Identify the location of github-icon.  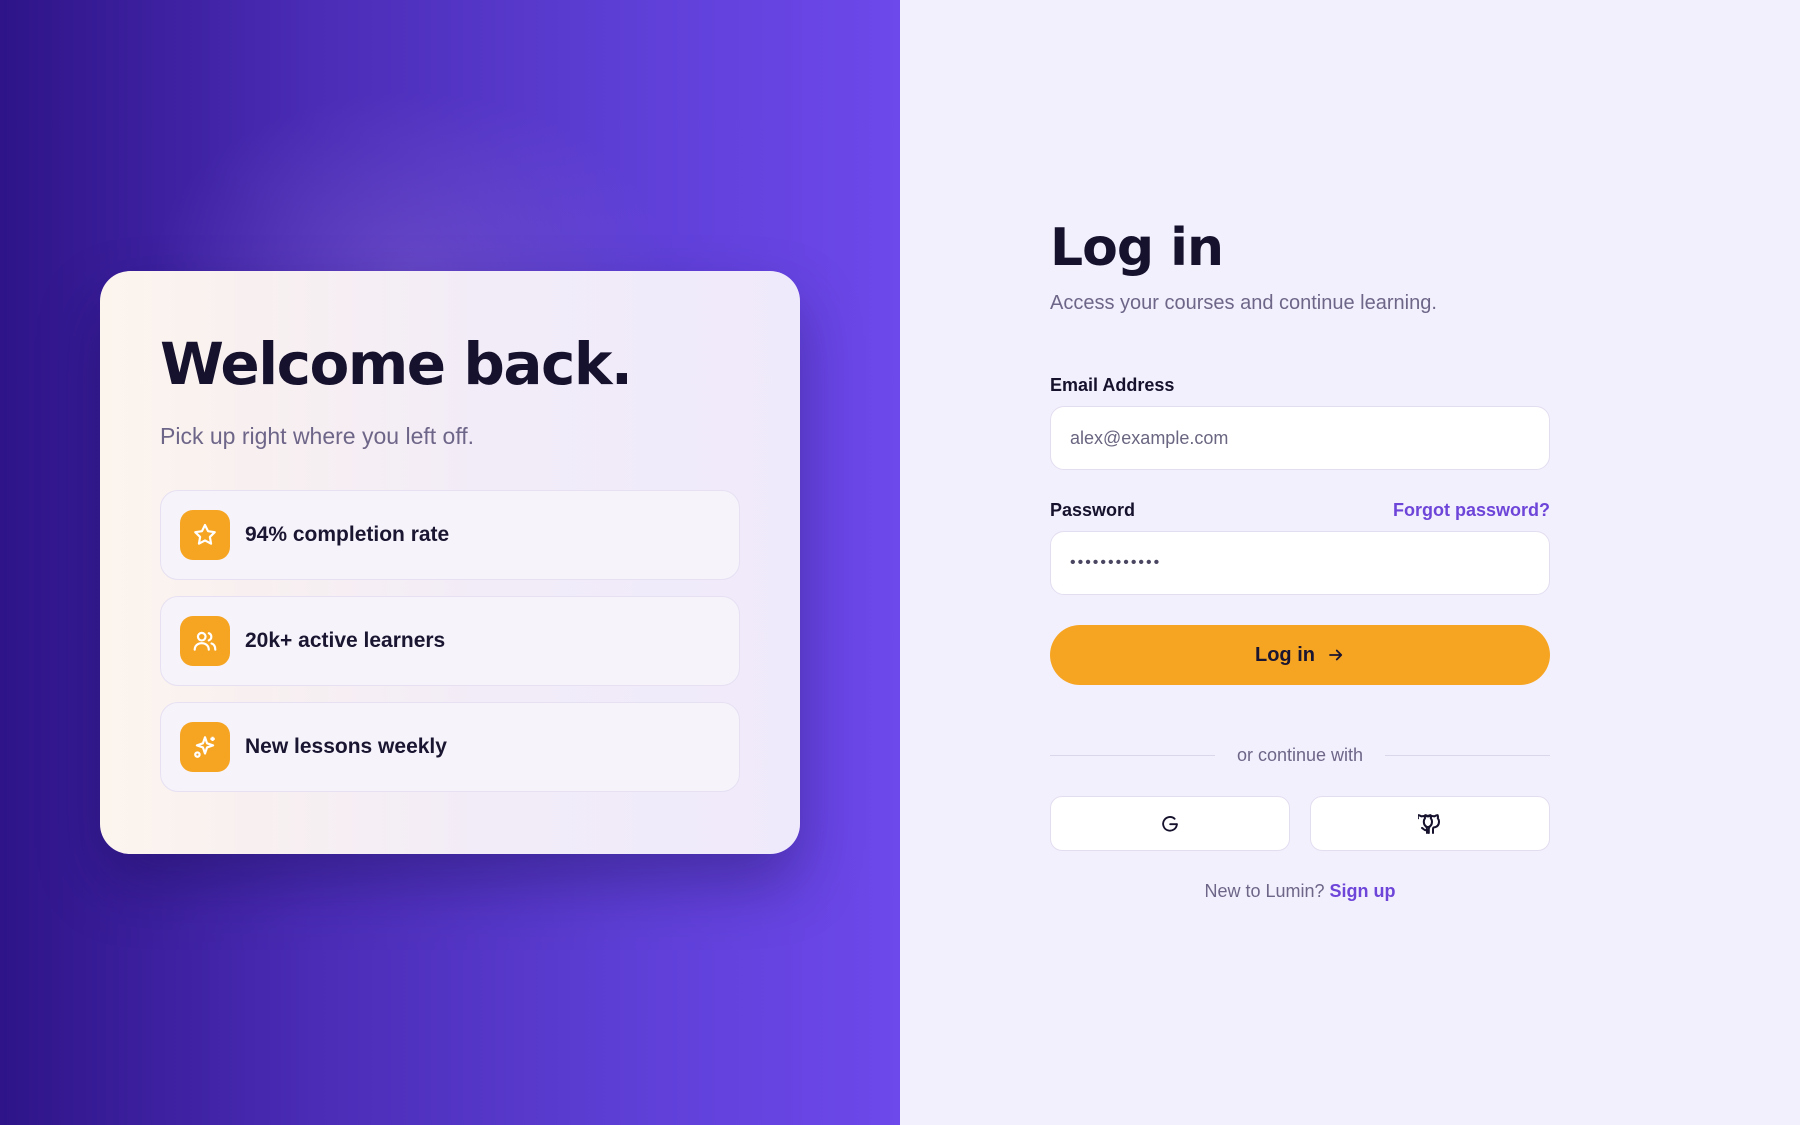
(1429, 823).